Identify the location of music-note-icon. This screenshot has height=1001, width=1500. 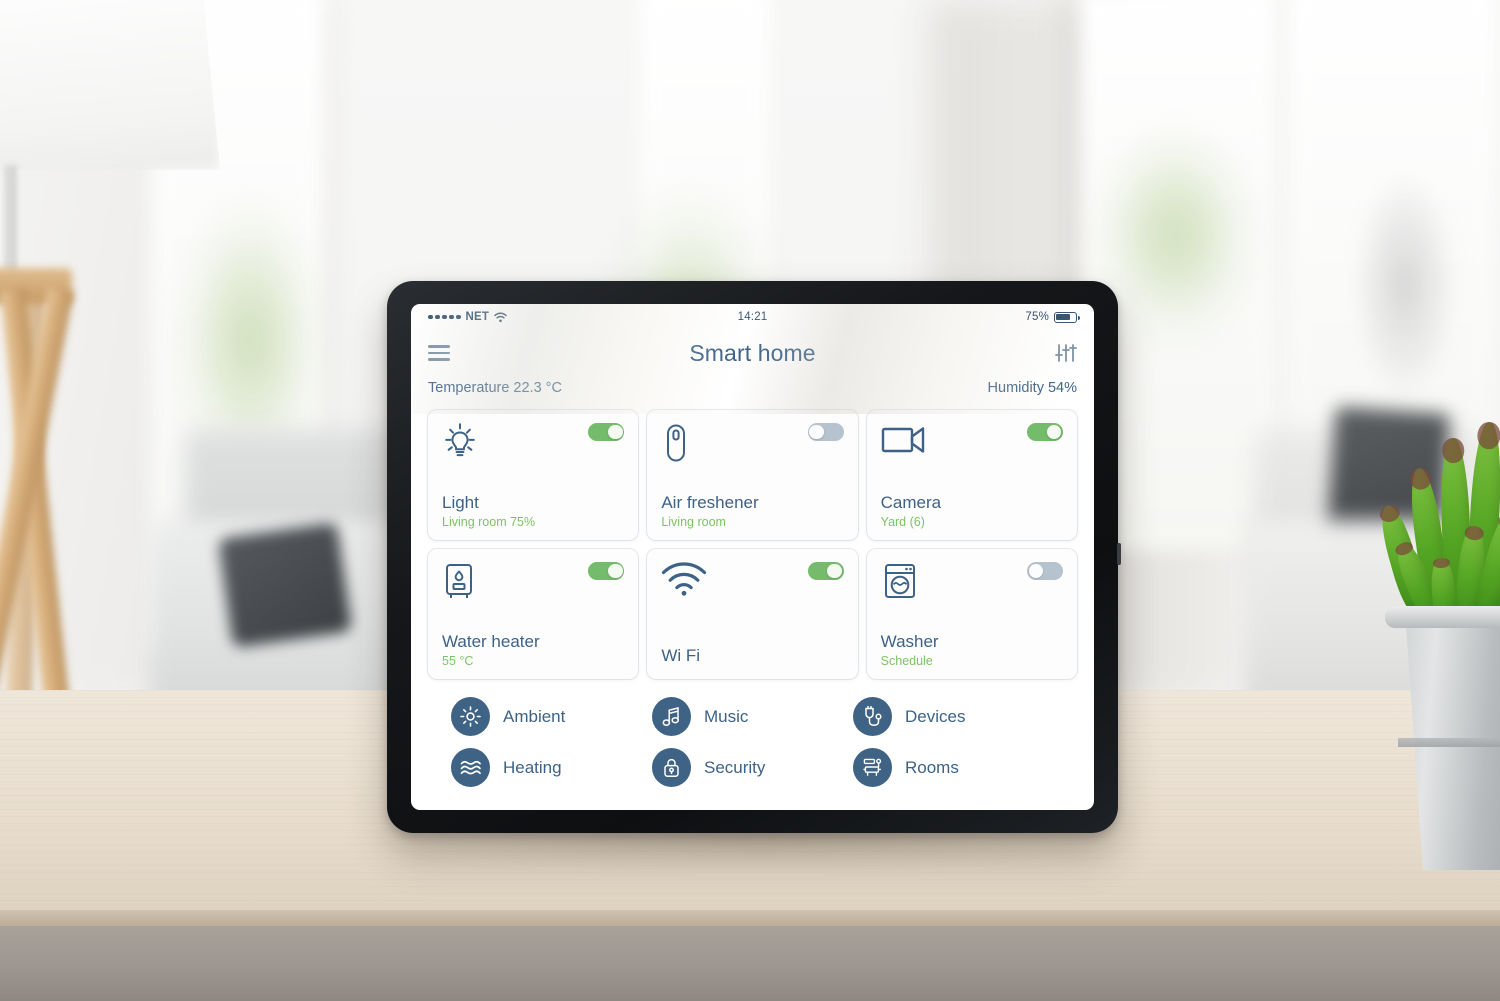
(671, 716).